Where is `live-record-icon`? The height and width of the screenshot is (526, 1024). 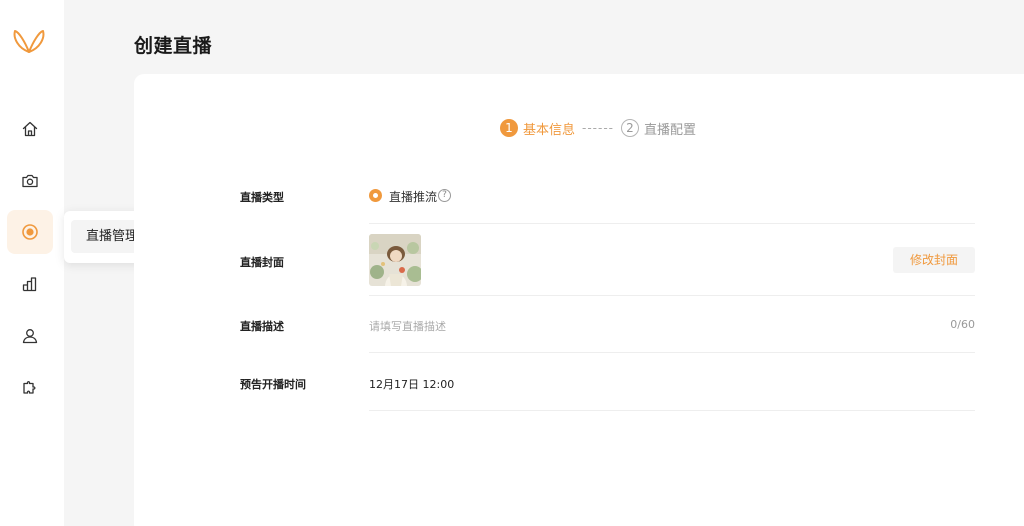
live-record-icon is located at coordinates (30, 232).